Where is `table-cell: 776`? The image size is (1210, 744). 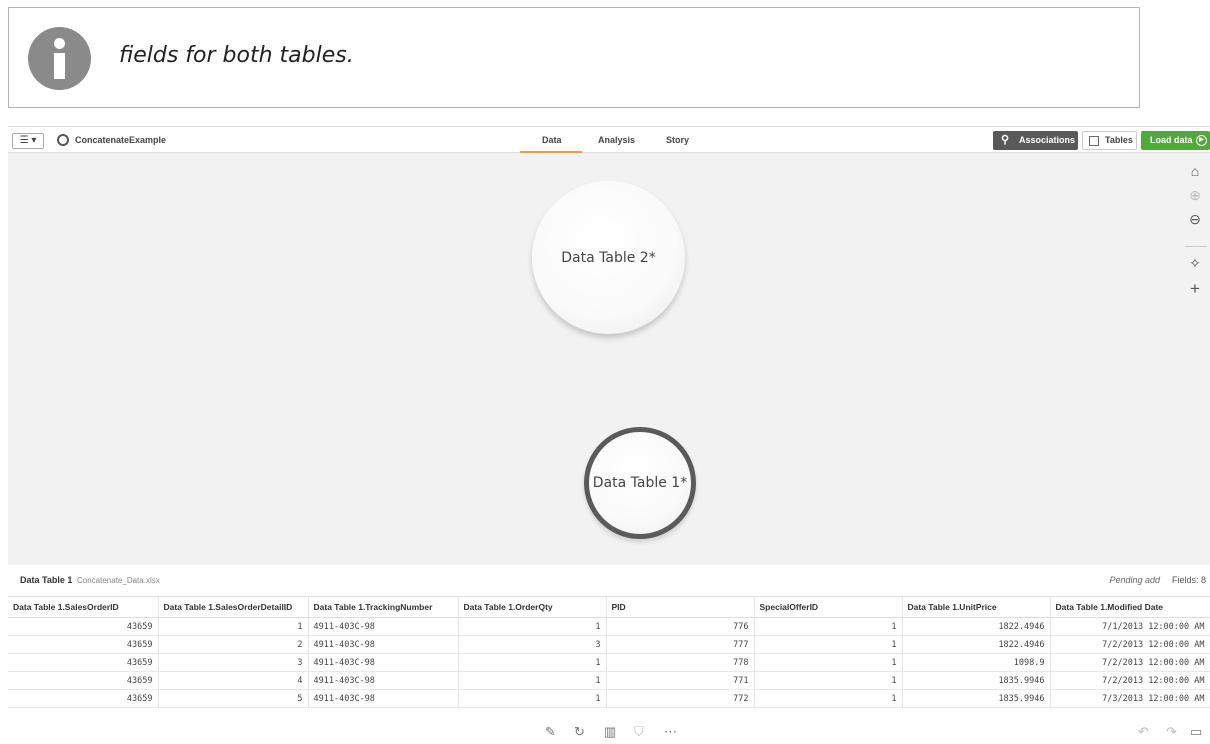
table-cell: 776 is located at coordinates (680, 626).